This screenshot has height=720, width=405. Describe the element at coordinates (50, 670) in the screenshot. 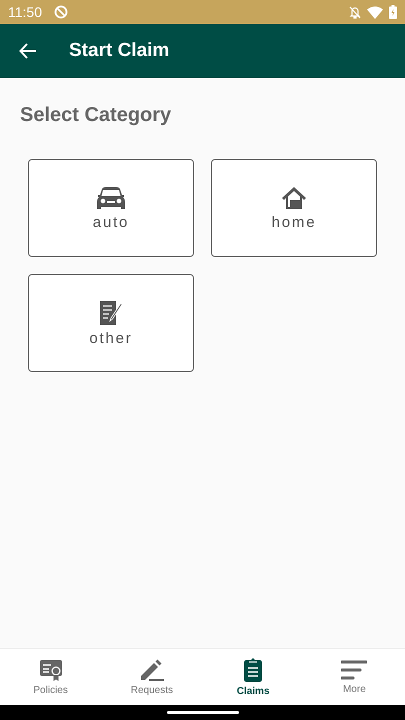

I see `certificate-icon` at that location.